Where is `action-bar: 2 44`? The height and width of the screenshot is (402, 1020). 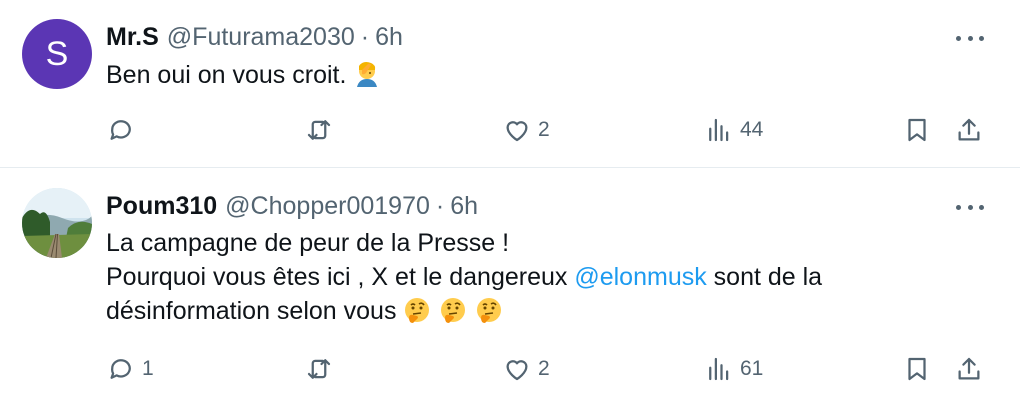 action-bar: 2 44 is located at coordinates (510, 130).